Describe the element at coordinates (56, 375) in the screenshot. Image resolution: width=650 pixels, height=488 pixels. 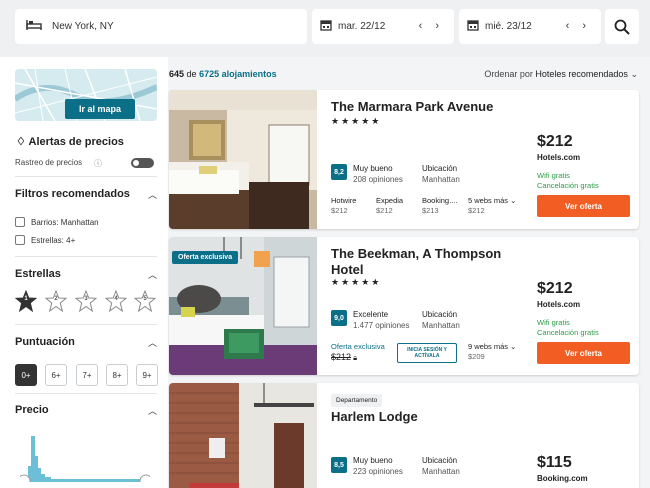
I see `rating-filter-6: 6+` at that location.